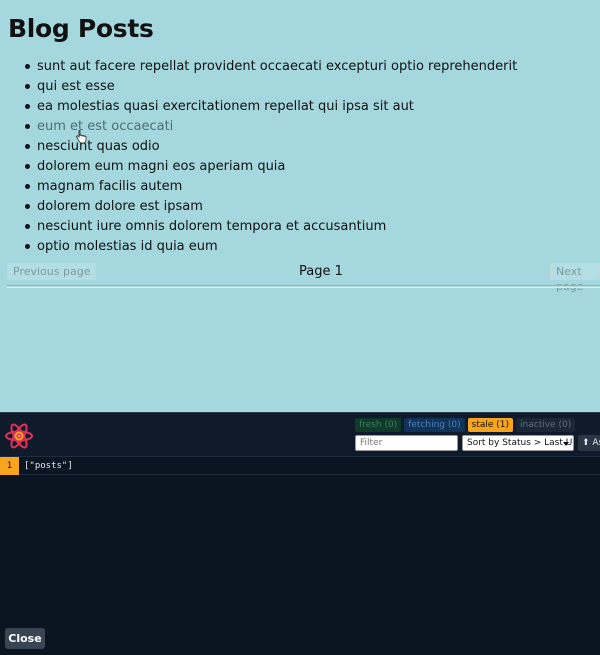 Image resolution: width=600 pixels, height=655 pixels. I want to click on sort-direction-button: ⬆ Asc, so click(589, 443).